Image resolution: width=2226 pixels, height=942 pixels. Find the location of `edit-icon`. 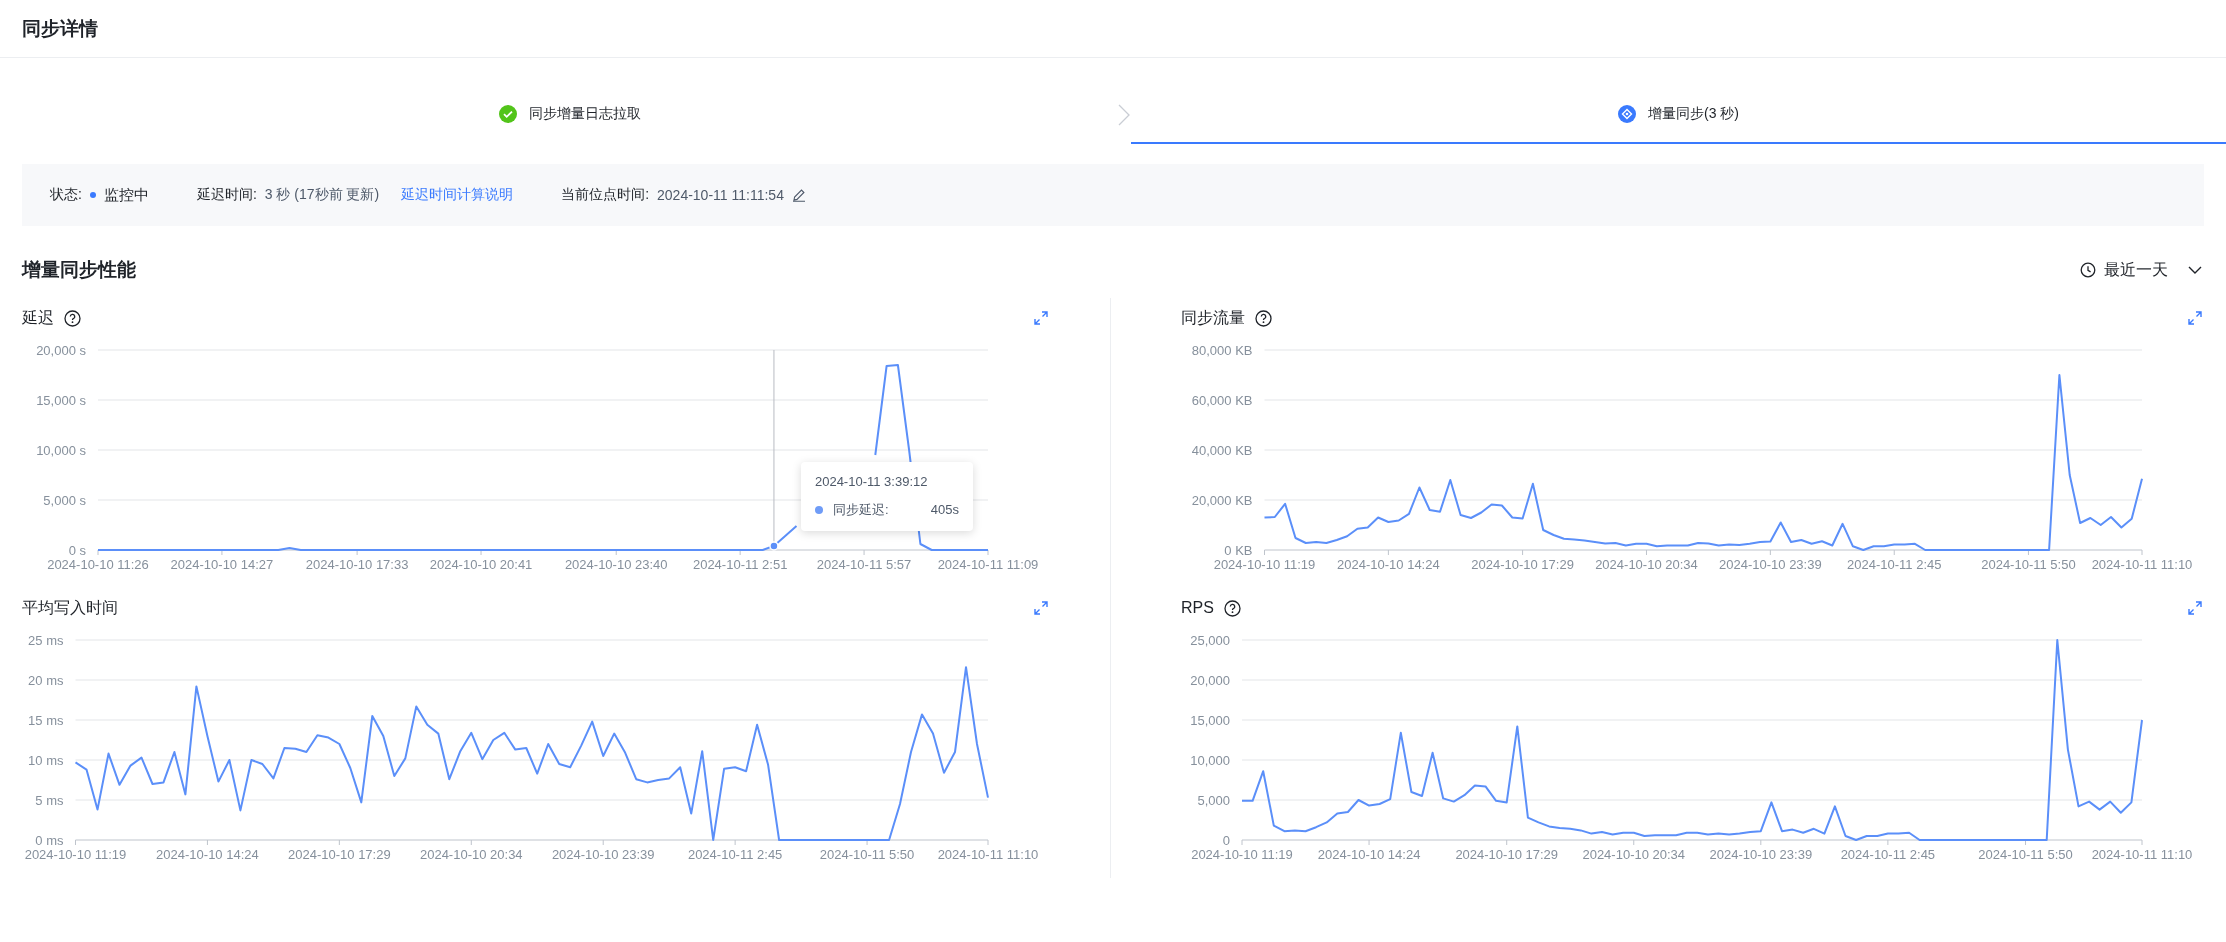

edit-icon is located at coordinates (798, 195).